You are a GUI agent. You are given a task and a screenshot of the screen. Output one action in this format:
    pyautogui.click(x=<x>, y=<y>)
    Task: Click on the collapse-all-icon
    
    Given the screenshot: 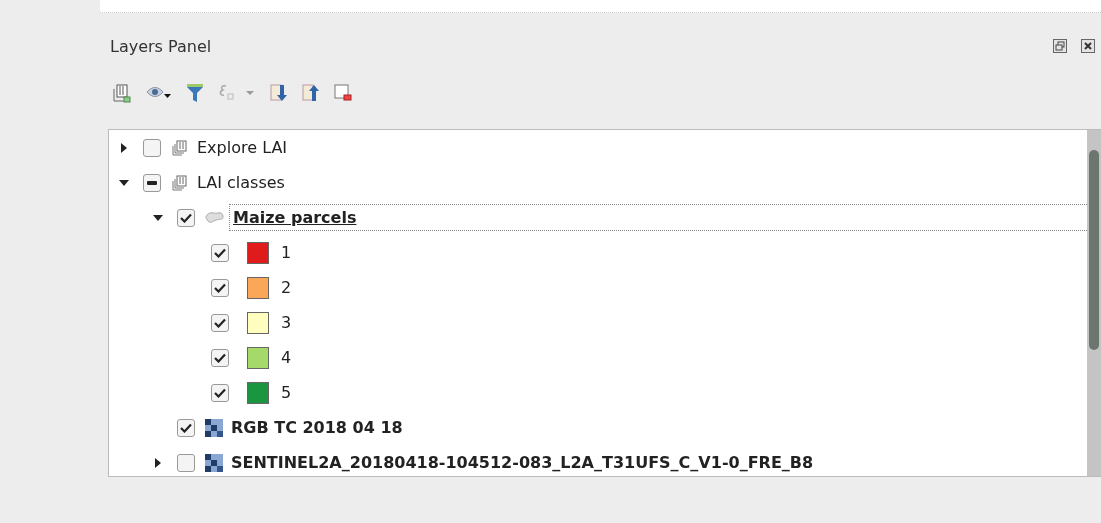 What is the action you would take?
    pyautogui.click(x=311, y=93)
    